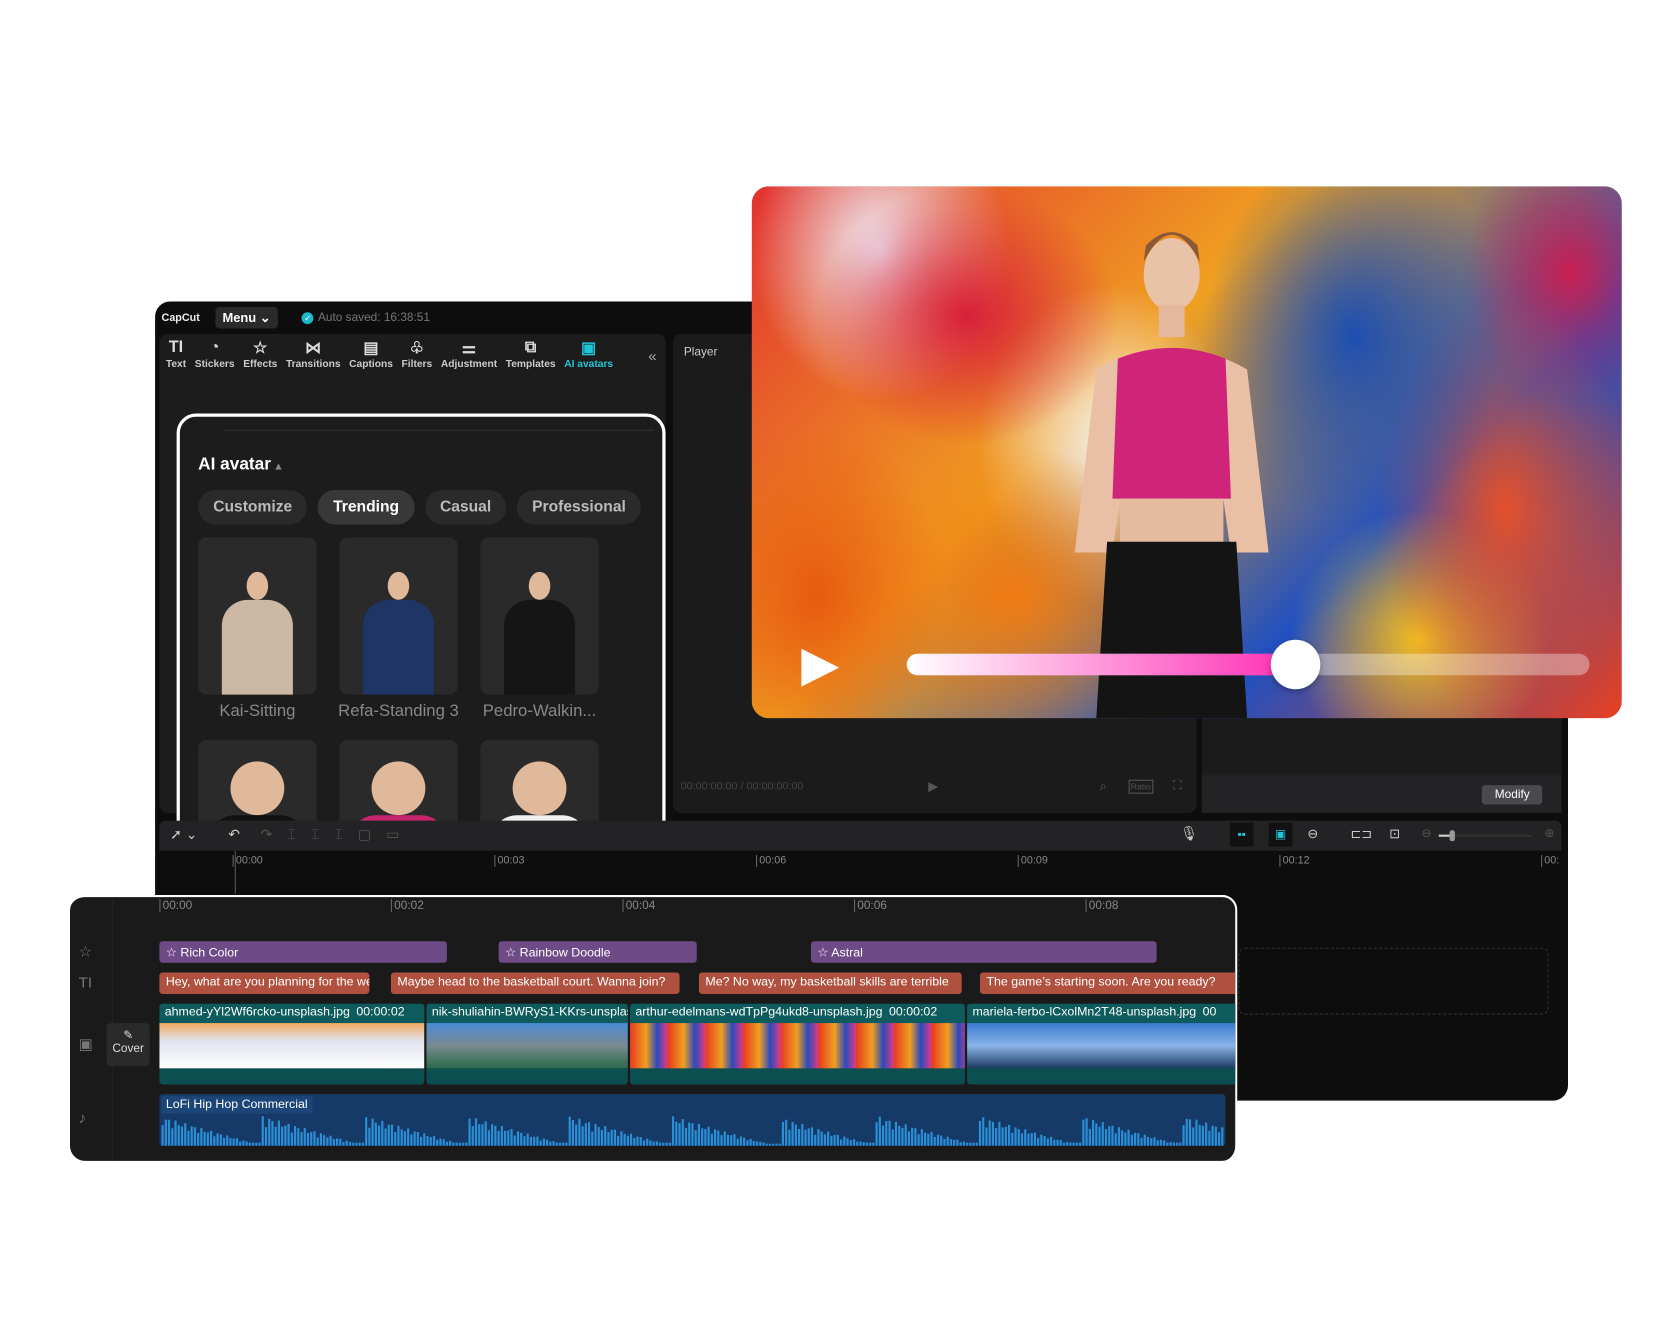  Describe the element at coordinates (313, 354) in the screenshot. I see `tab-transitions: ⋈ Transitions` at that location.